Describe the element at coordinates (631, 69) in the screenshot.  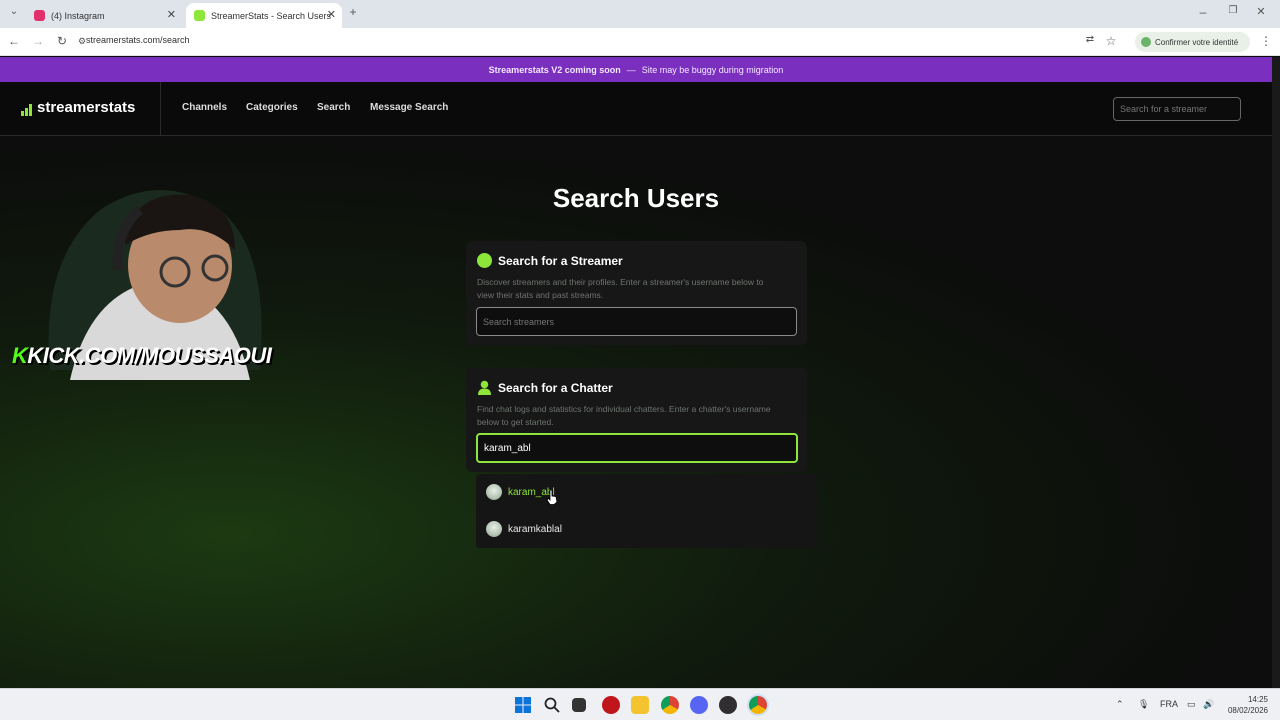
I see `banner-dash: —` at that location.